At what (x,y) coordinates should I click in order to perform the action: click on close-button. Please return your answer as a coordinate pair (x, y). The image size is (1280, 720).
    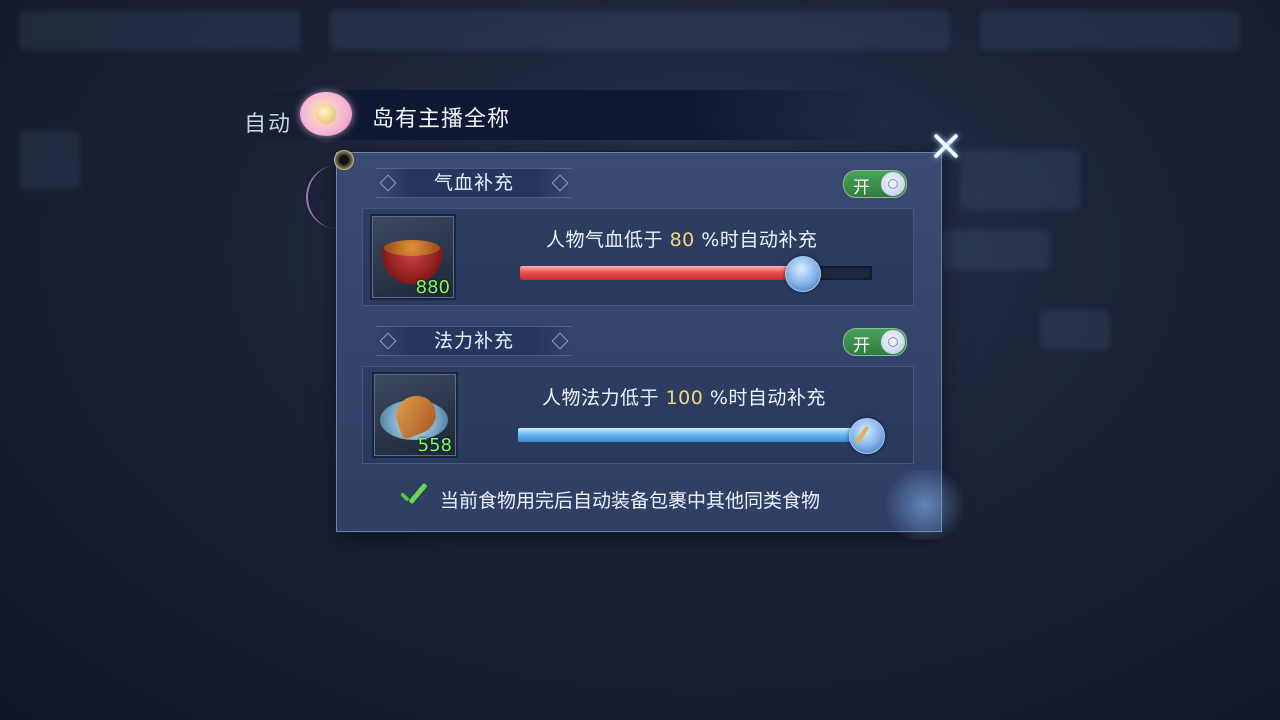
    Looking at the image, I should click on (946, 146).